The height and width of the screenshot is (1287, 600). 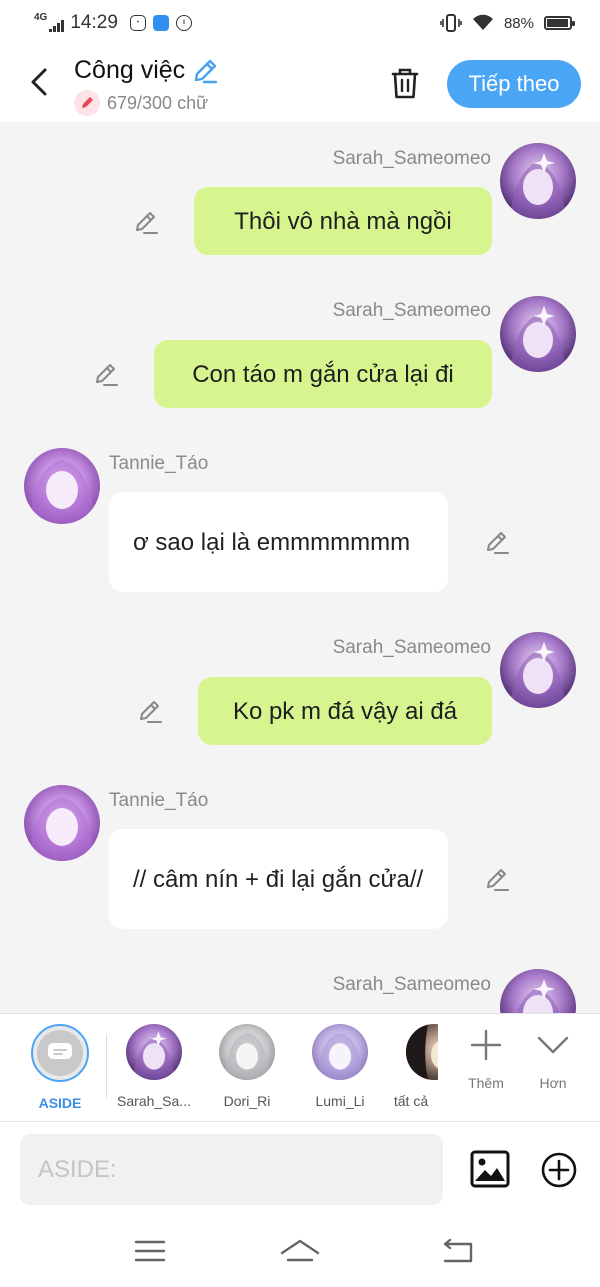 I want to click on app-status-icon: ‖, so click(x=183, y=23).